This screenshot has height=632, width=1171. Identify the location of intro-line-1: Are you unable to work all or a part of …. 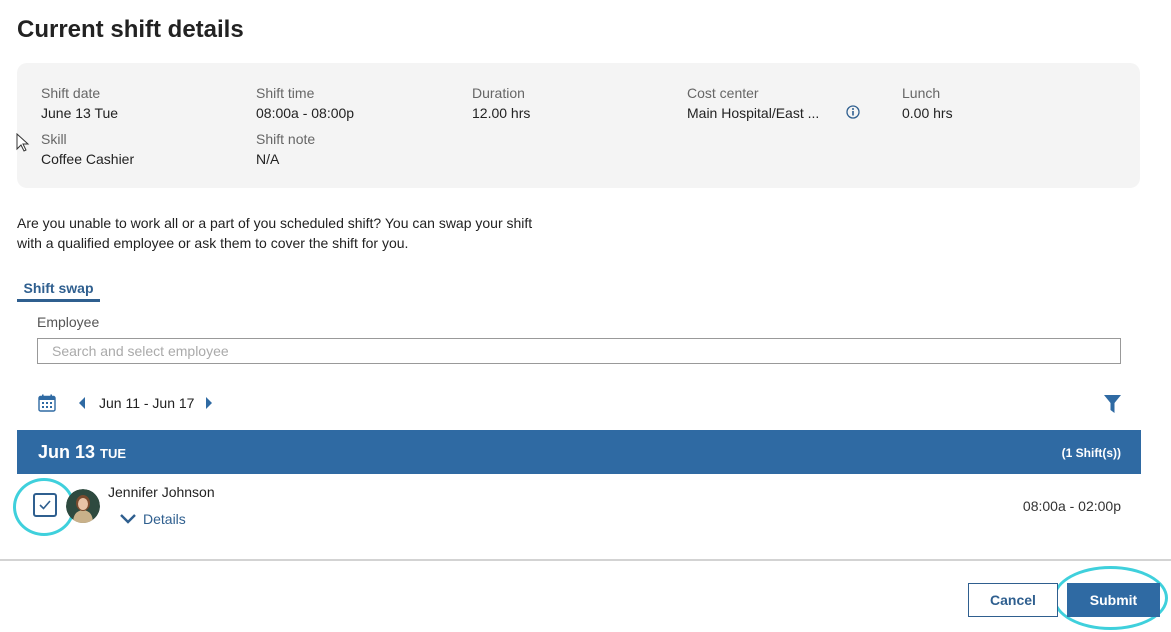
(275, 223).